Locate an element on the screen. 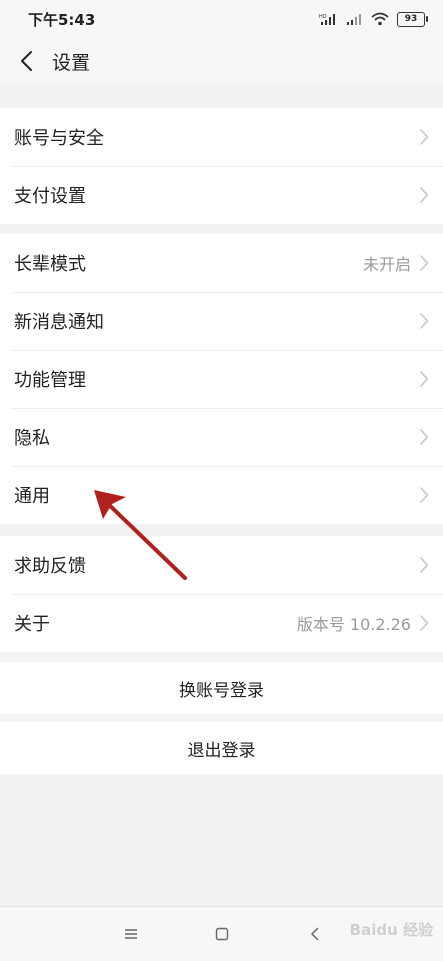 The height and width of the screenshot is (961, 443). switch-account-label: 换账号登录 is located at coordinates (221, 690).